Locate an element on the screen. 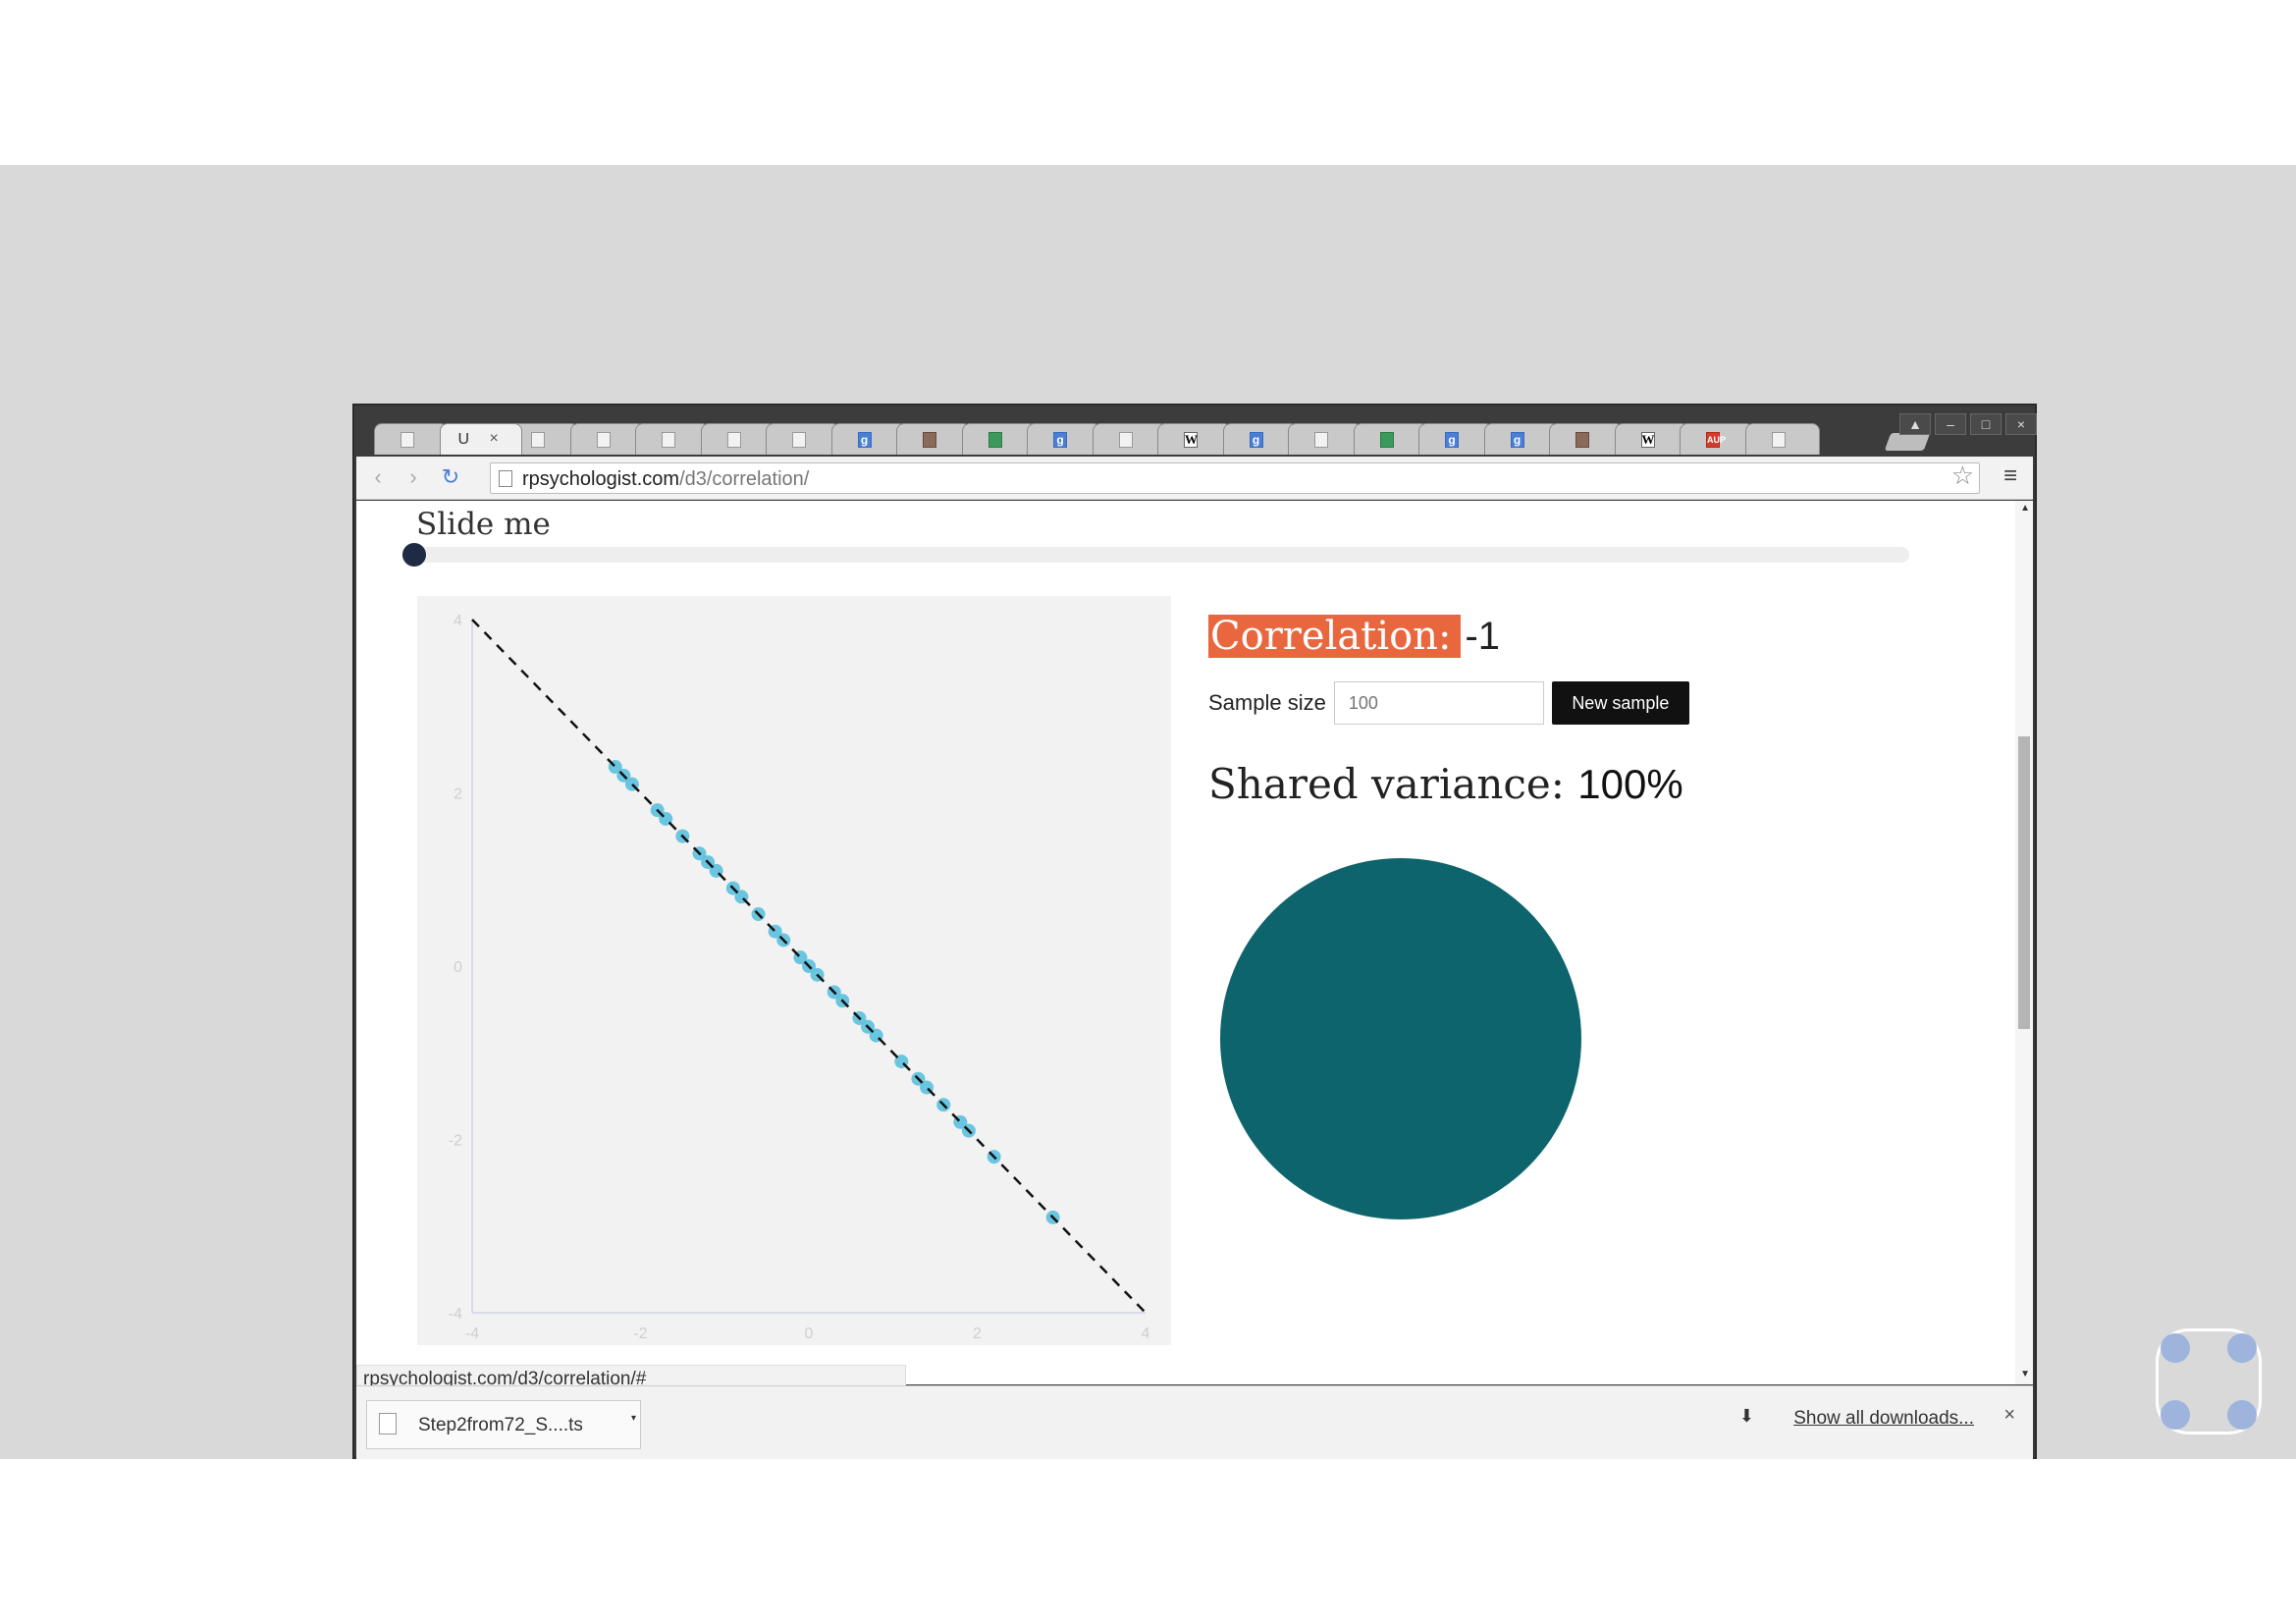 The image size is (2296, 1624). correlation-slider-handle is located at coordinates (414, 555).